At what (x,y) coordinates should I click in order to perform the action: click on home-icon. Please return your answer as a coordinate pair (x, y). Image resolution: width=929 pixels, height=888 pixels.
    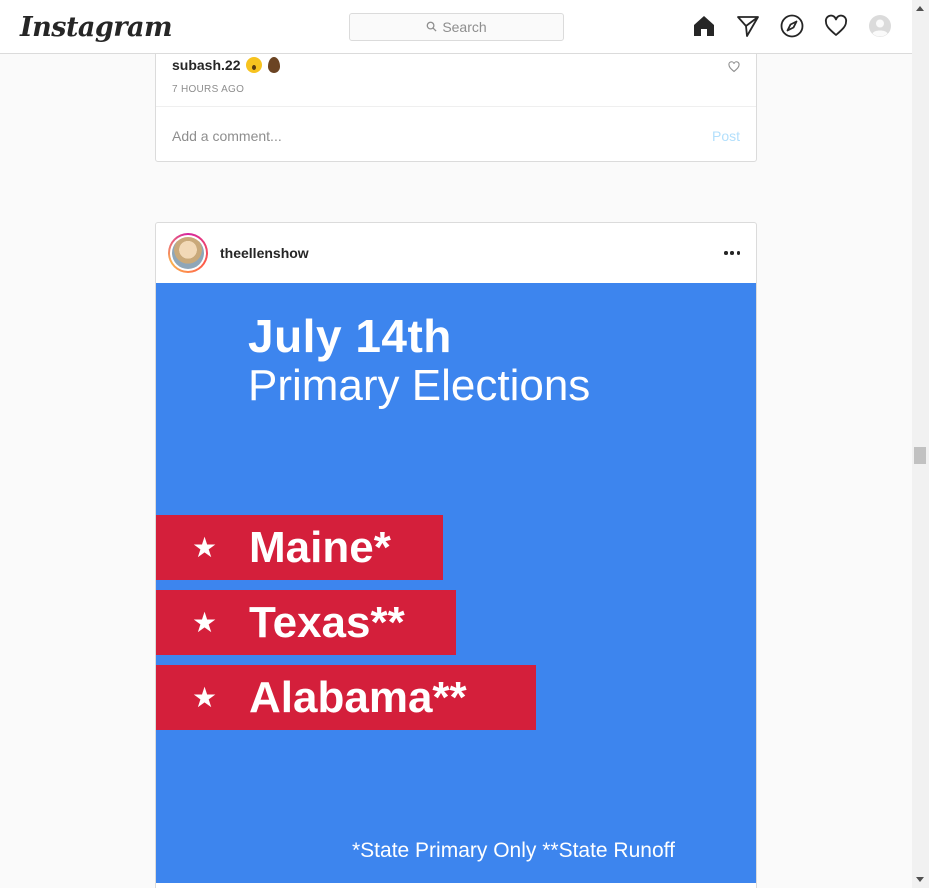
    Looking at the image, I should click on (704, 26).